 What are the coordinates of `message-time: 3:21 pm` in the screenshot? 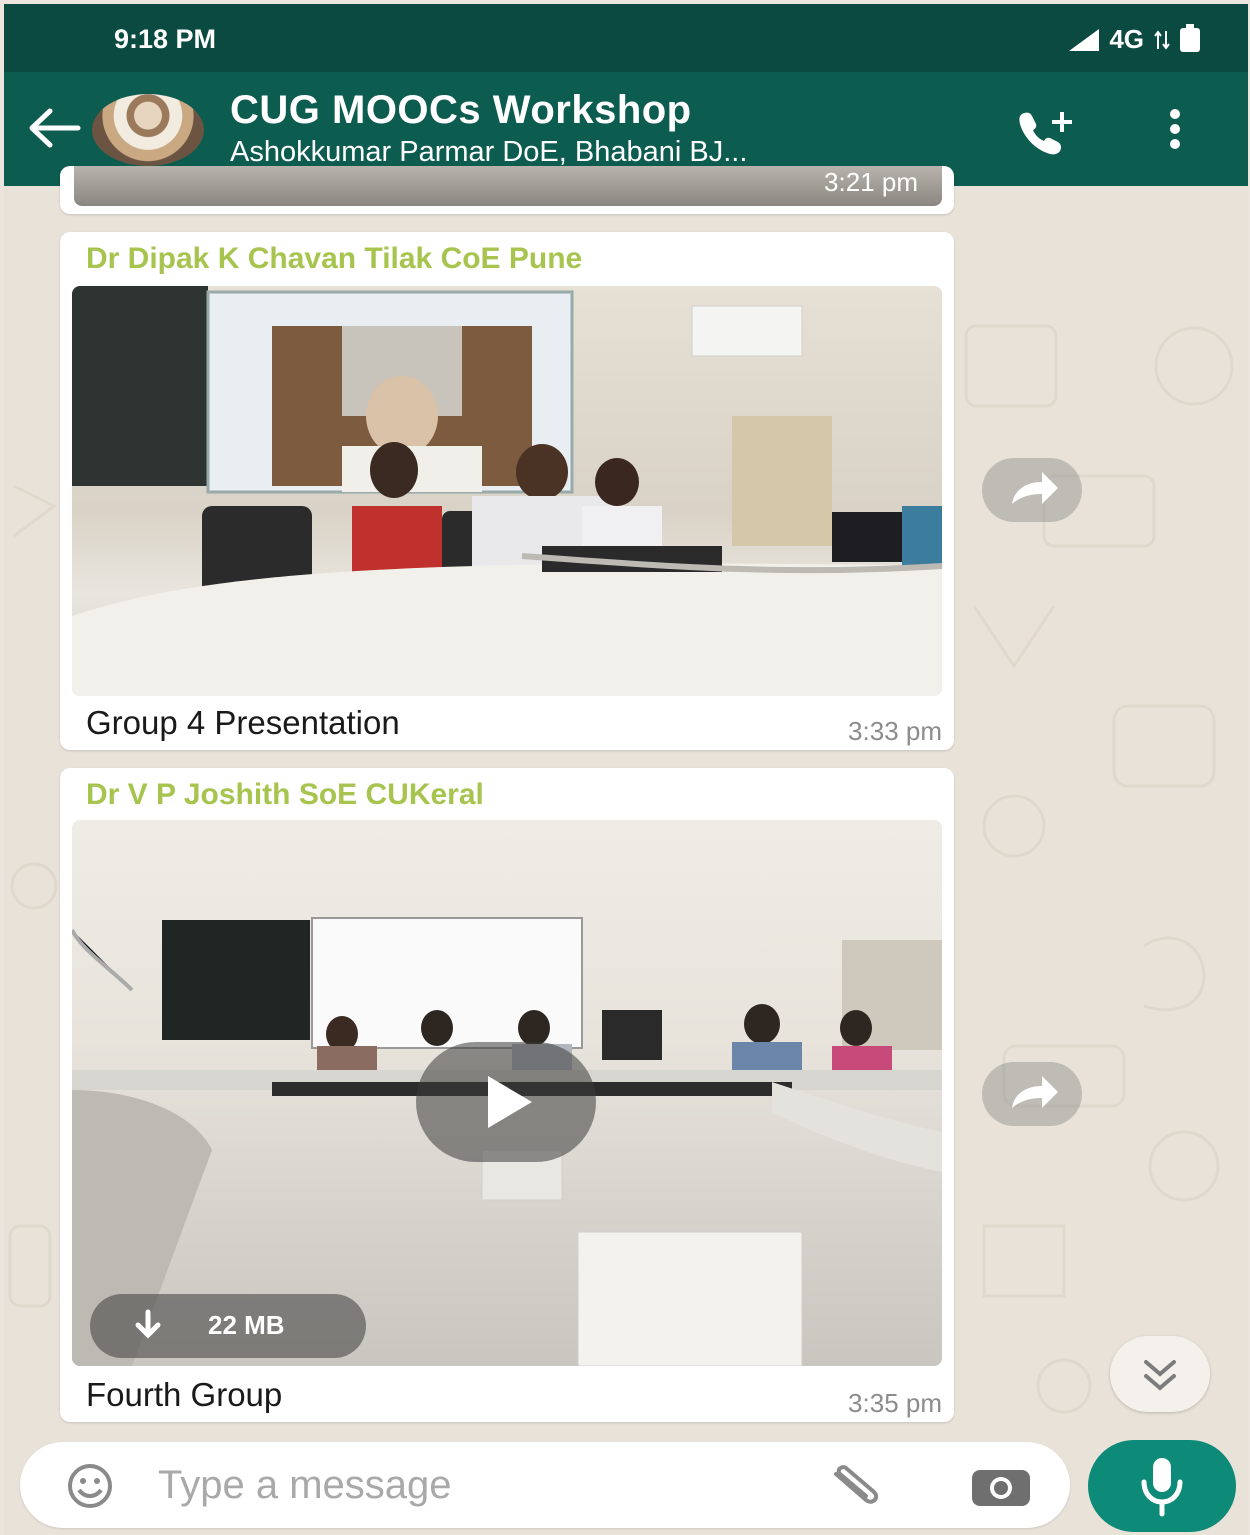 It's located at (871, 182).